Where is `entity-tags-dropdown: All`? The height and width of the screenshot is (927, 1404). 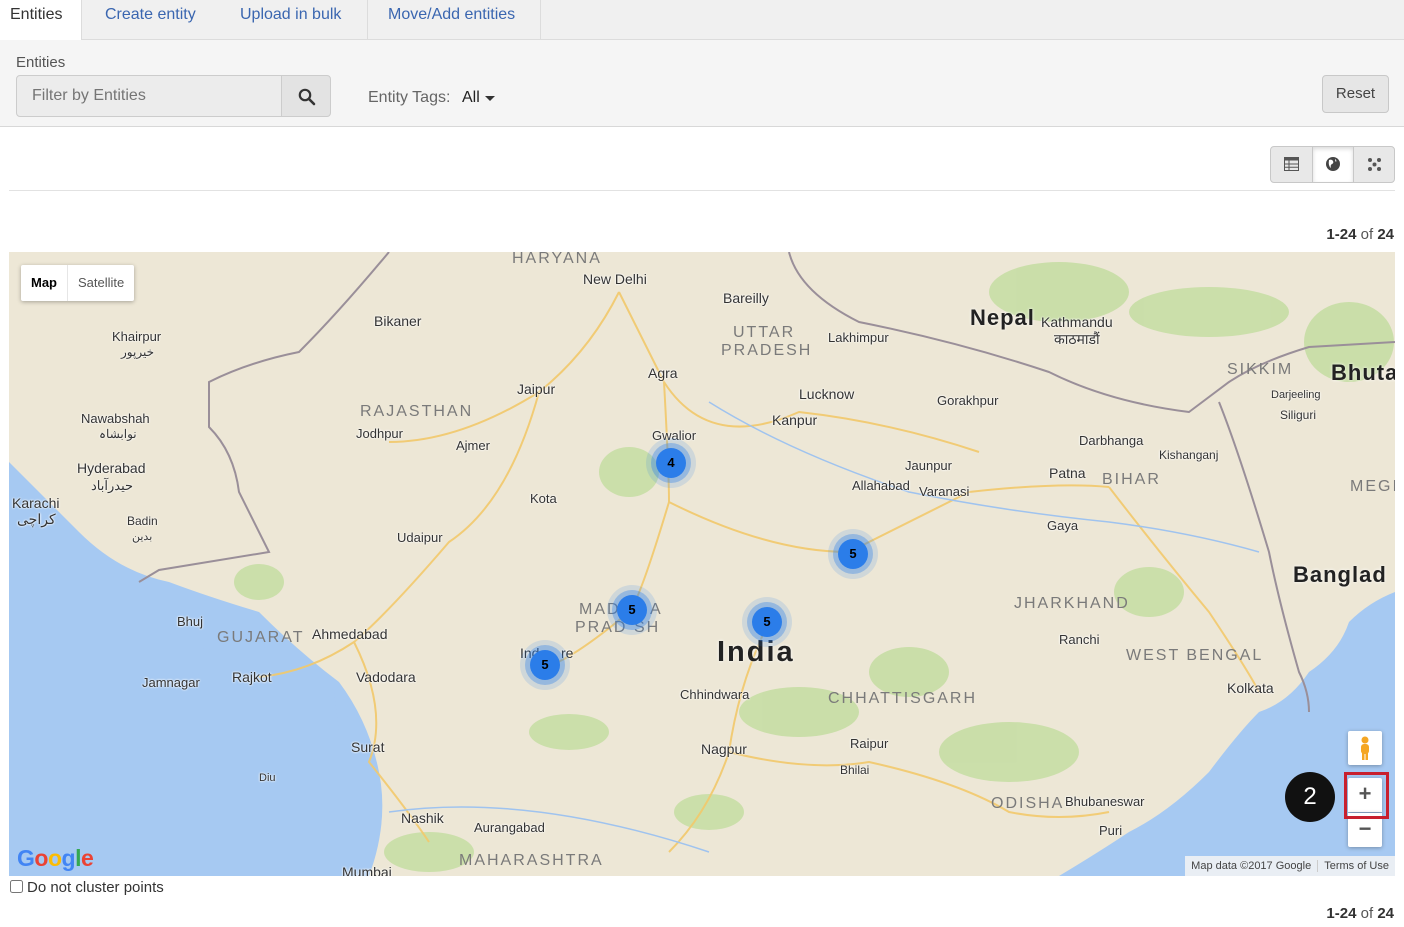
entity-tags-dropdown: All is located at coordinates (471, 98).